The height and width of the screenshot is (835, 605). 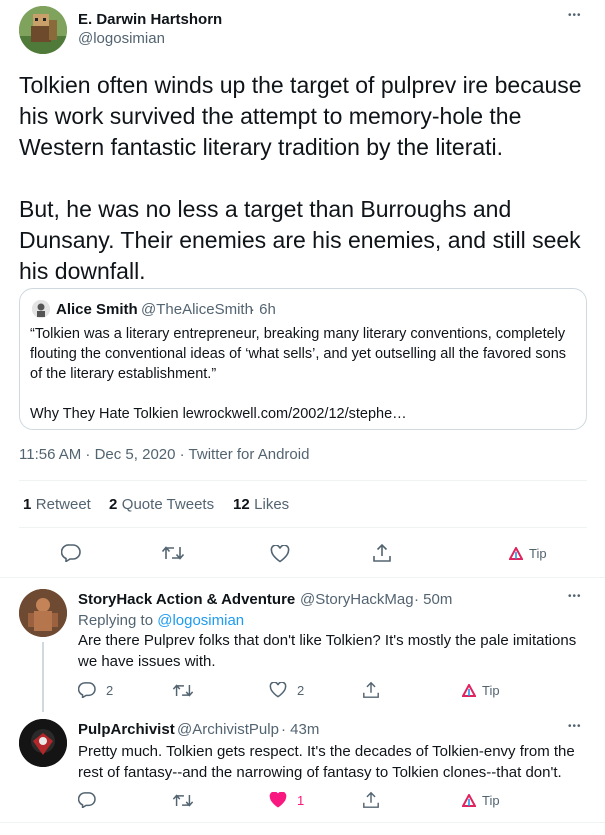 What do you see at coordinates (278, 800) in the screenshot?
I see `liked-heart-icon` at bounding box center [278, 800].